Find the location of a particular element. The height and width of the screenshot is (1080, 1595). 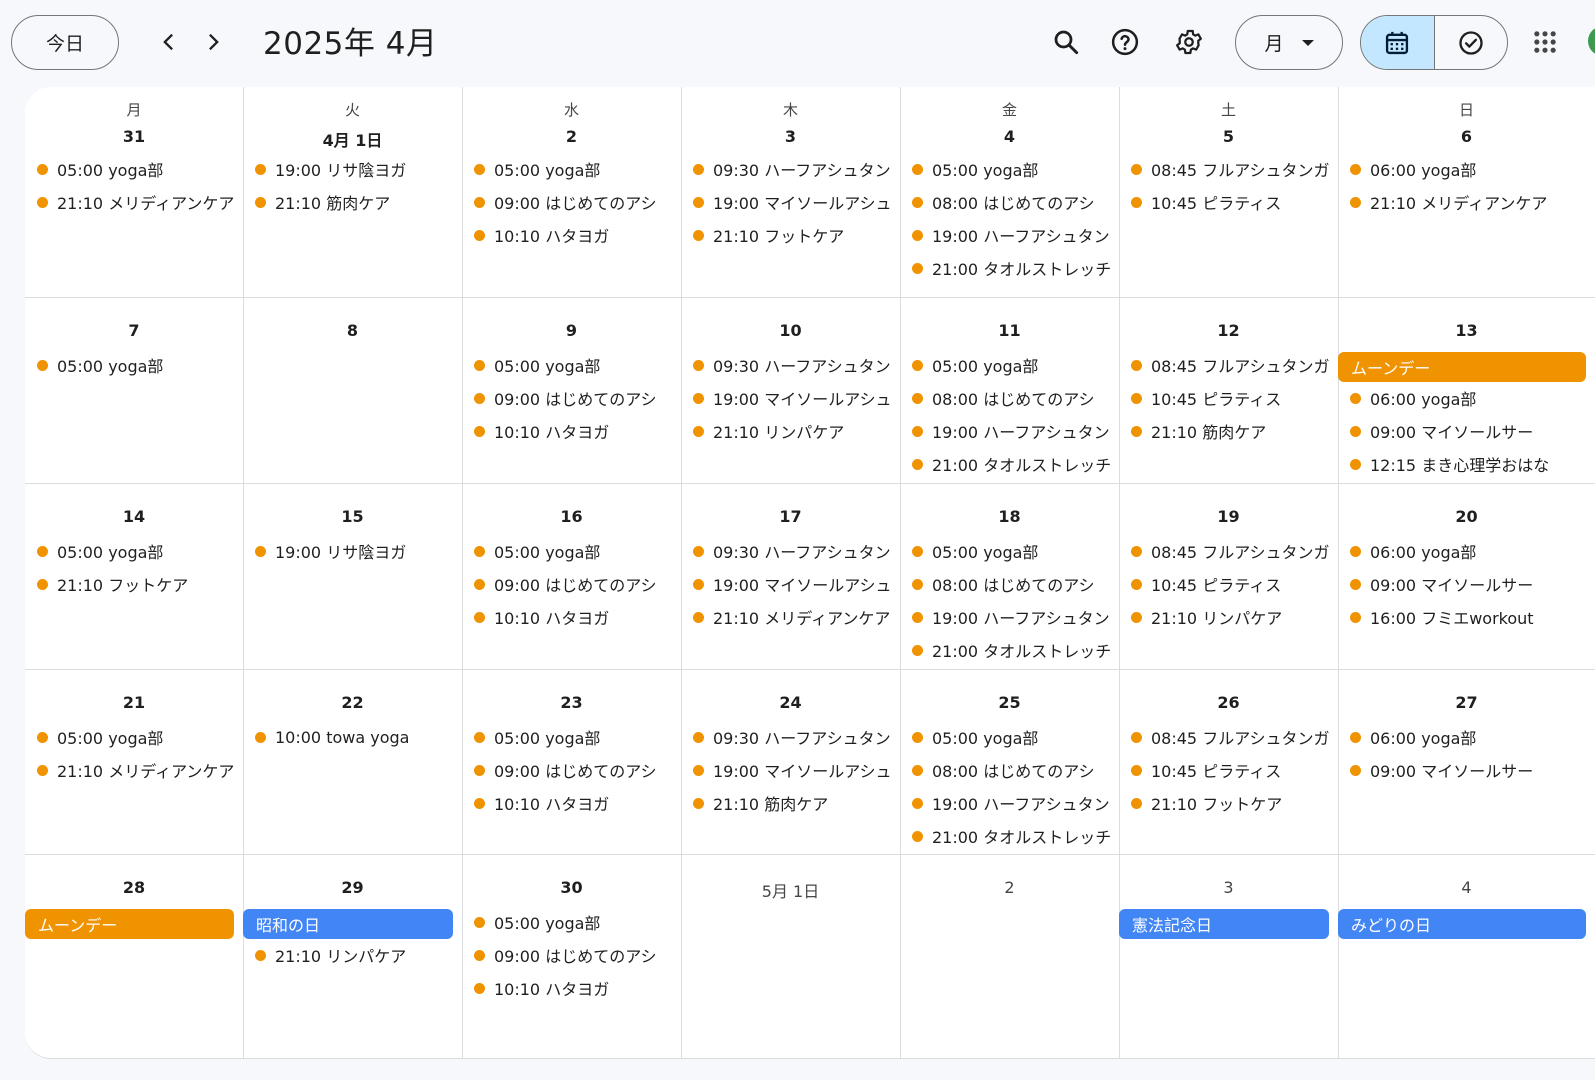

calendar-event: 16:00 フミエworkout is located at coordinates (1470, 617).